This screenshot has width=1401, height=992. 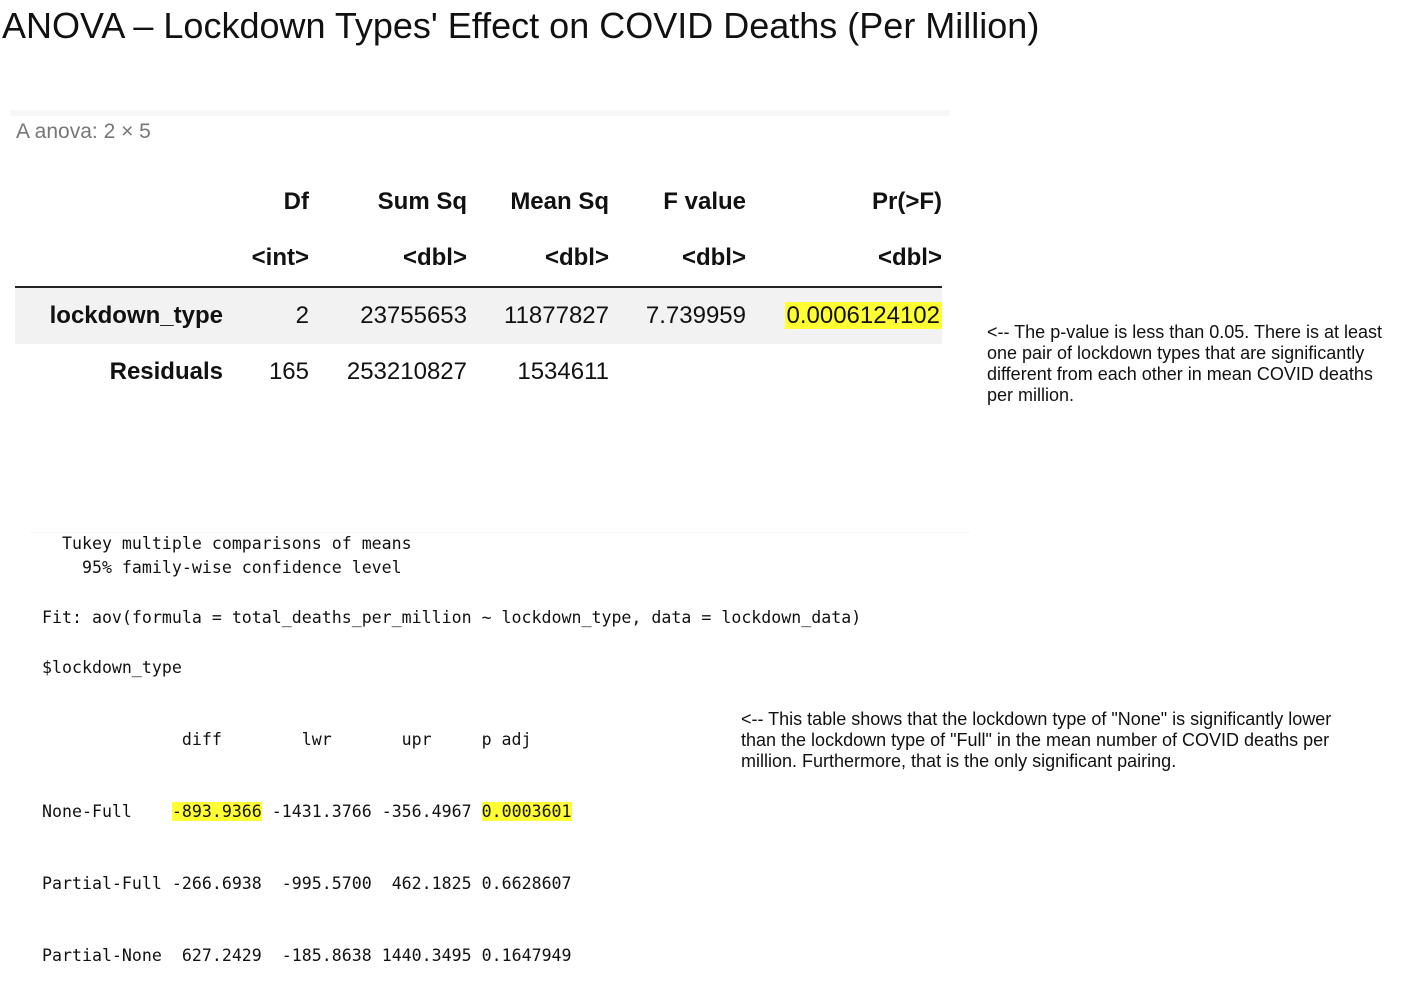 What do you see at coordinates (422, 201) in the screenshot?
I see `anova-col-sum-sq: Sum Sq` at bounding box center [422, 201].